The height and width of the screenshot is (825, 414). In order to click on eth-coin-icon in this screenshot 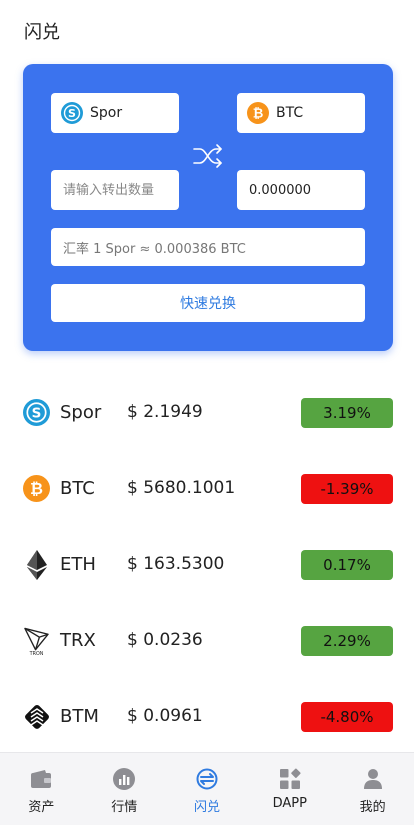, I will do `click(36, 564)`.